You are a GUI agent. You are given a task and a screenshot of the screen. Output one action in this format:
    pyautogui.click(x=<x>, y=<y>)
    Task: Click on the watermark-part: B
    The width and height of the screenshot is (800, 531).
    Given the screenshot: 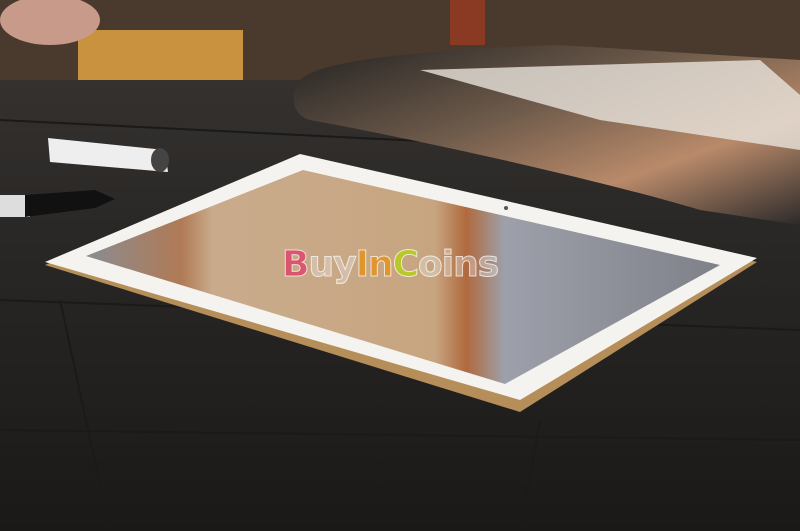 What is the action you would take?
    pyautogui.click(x=295, y=265)
    